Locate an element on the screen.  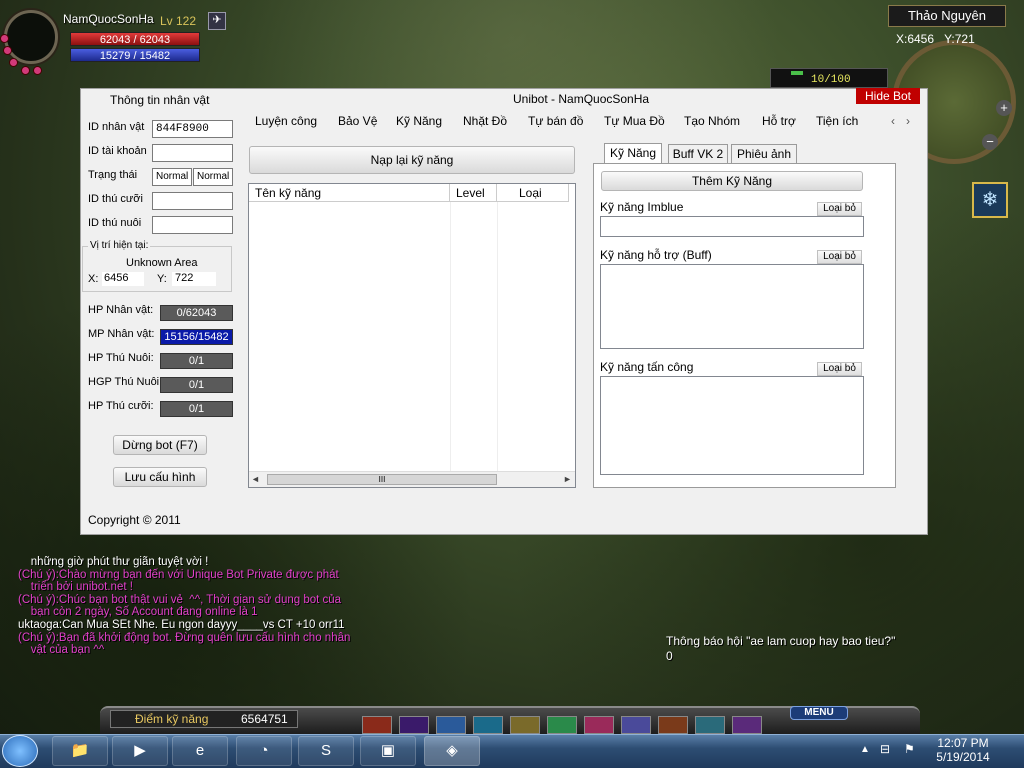
reload-skills-button: Nạp lại kỹ năng is located at coordinates (412, 160).